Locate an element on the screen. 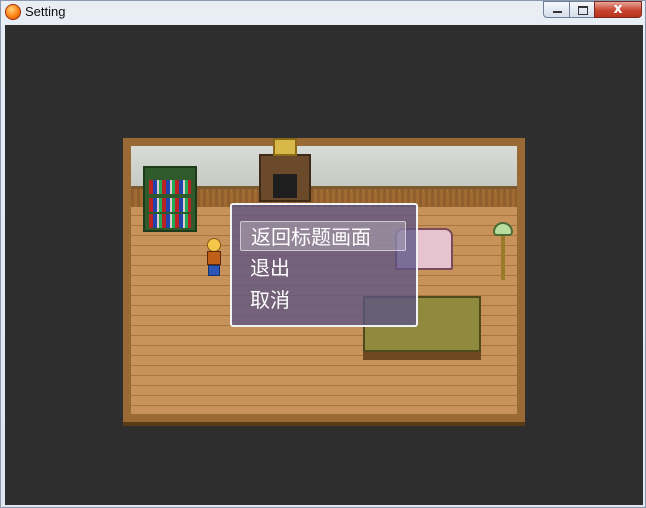 The width and height of the screenshot is (646, 508). menu-item-exit: 退出 is located at coordinates (323, 268).